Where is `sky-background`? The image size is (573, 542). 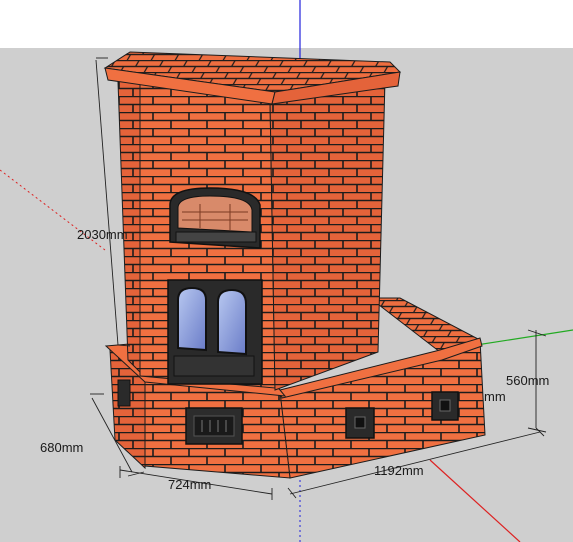 sky-background is located at coordinates (286, 24).